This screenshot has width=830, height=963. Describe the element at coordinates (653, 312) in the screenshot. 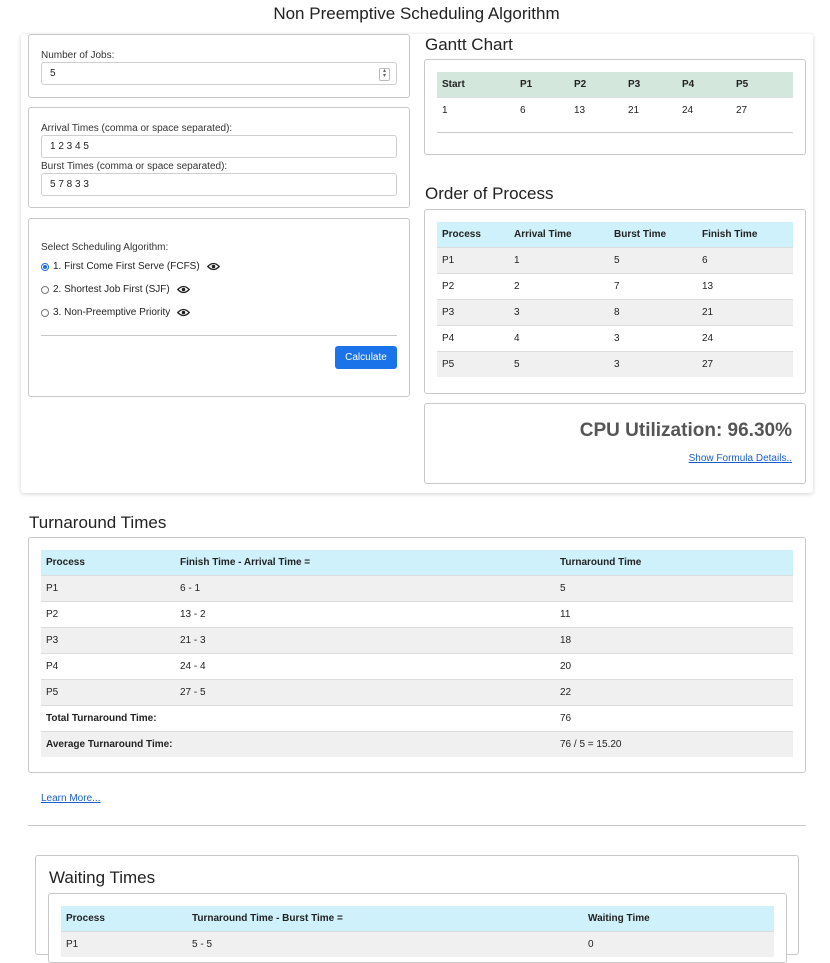

I see `order-cell: 8` at that location.